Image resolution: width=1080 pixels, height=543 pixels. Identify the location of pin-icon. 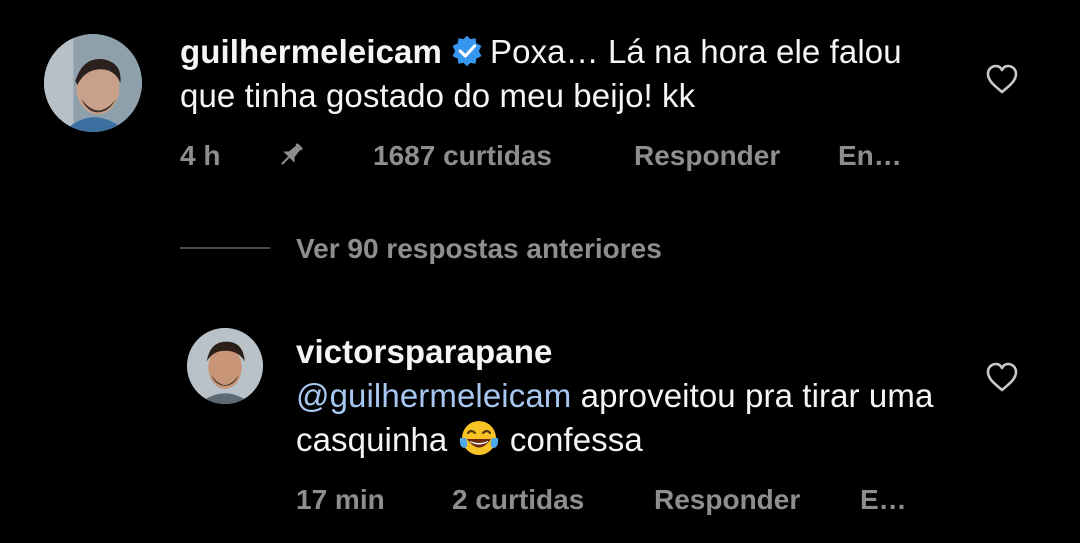
(292, 154).